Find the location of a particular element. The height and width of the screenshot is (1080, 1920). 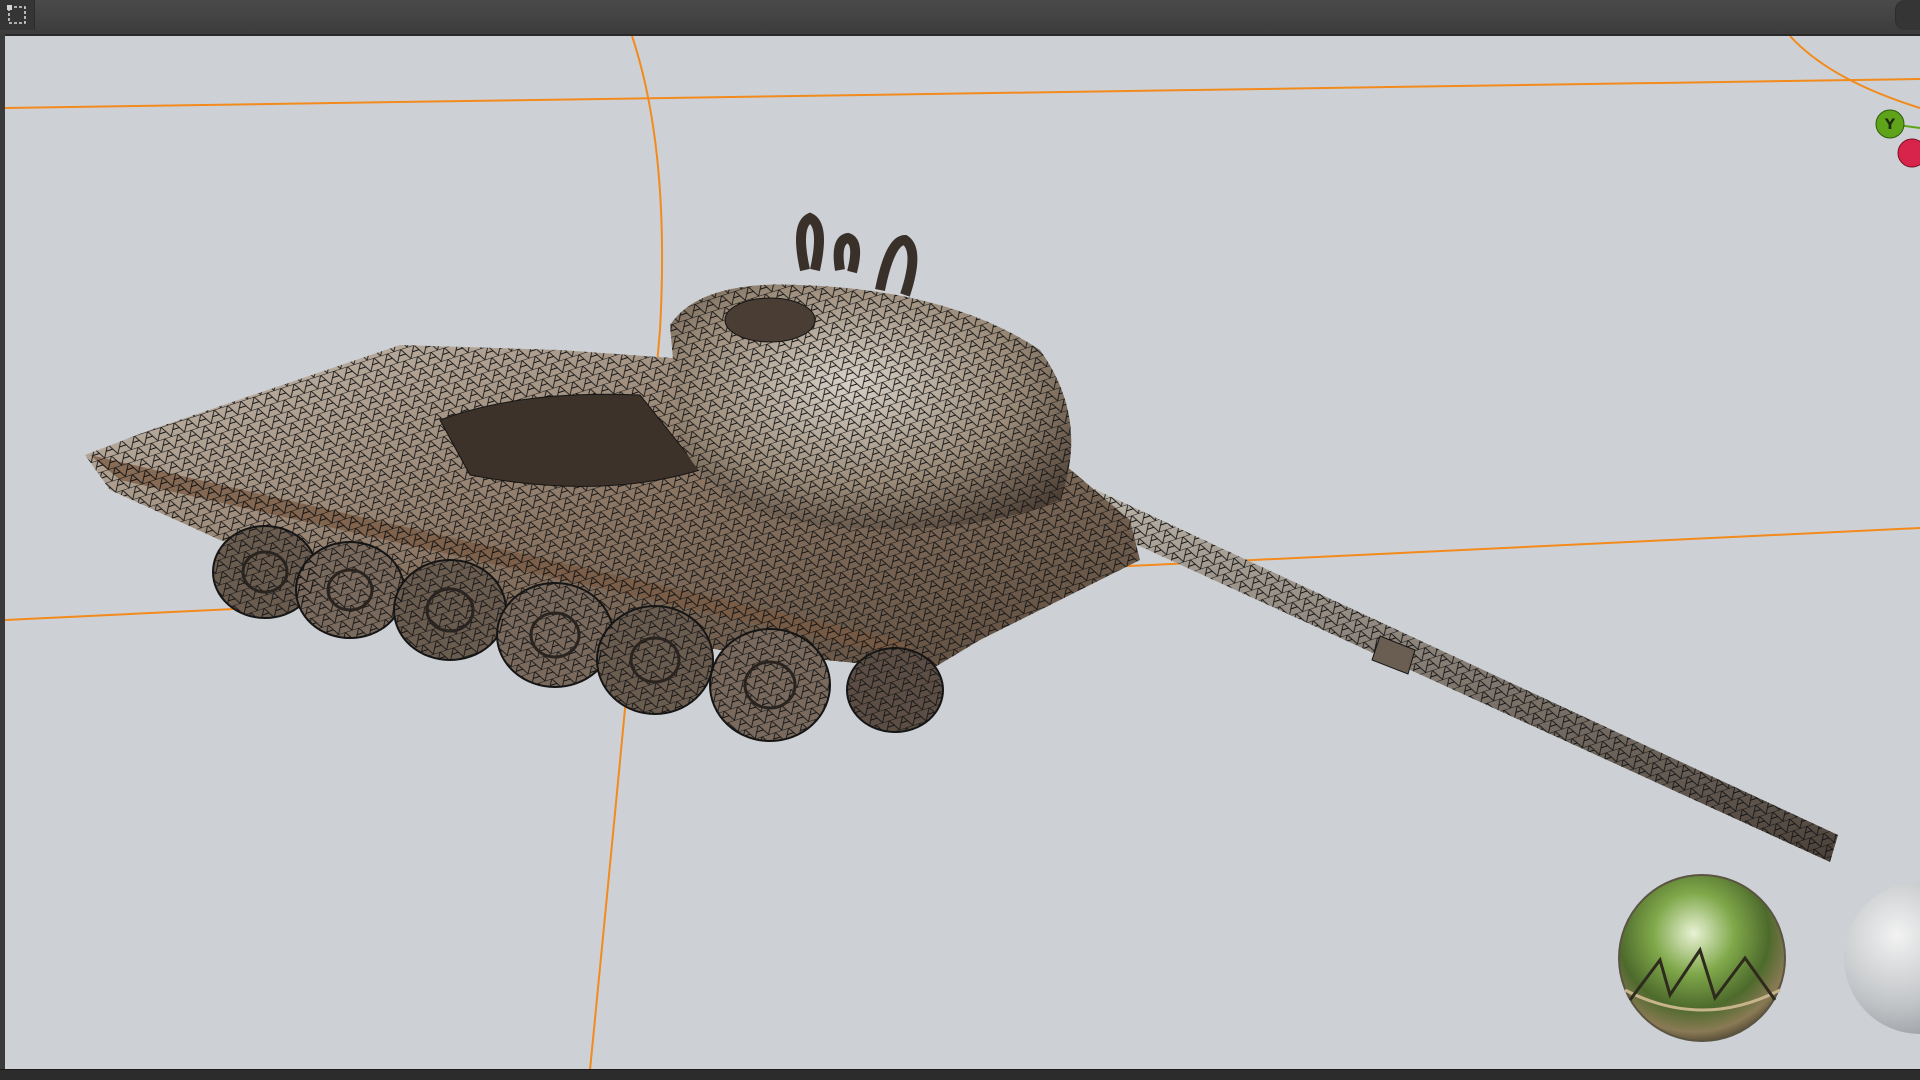

view-options-icon is located at coordinates (1907, 15).